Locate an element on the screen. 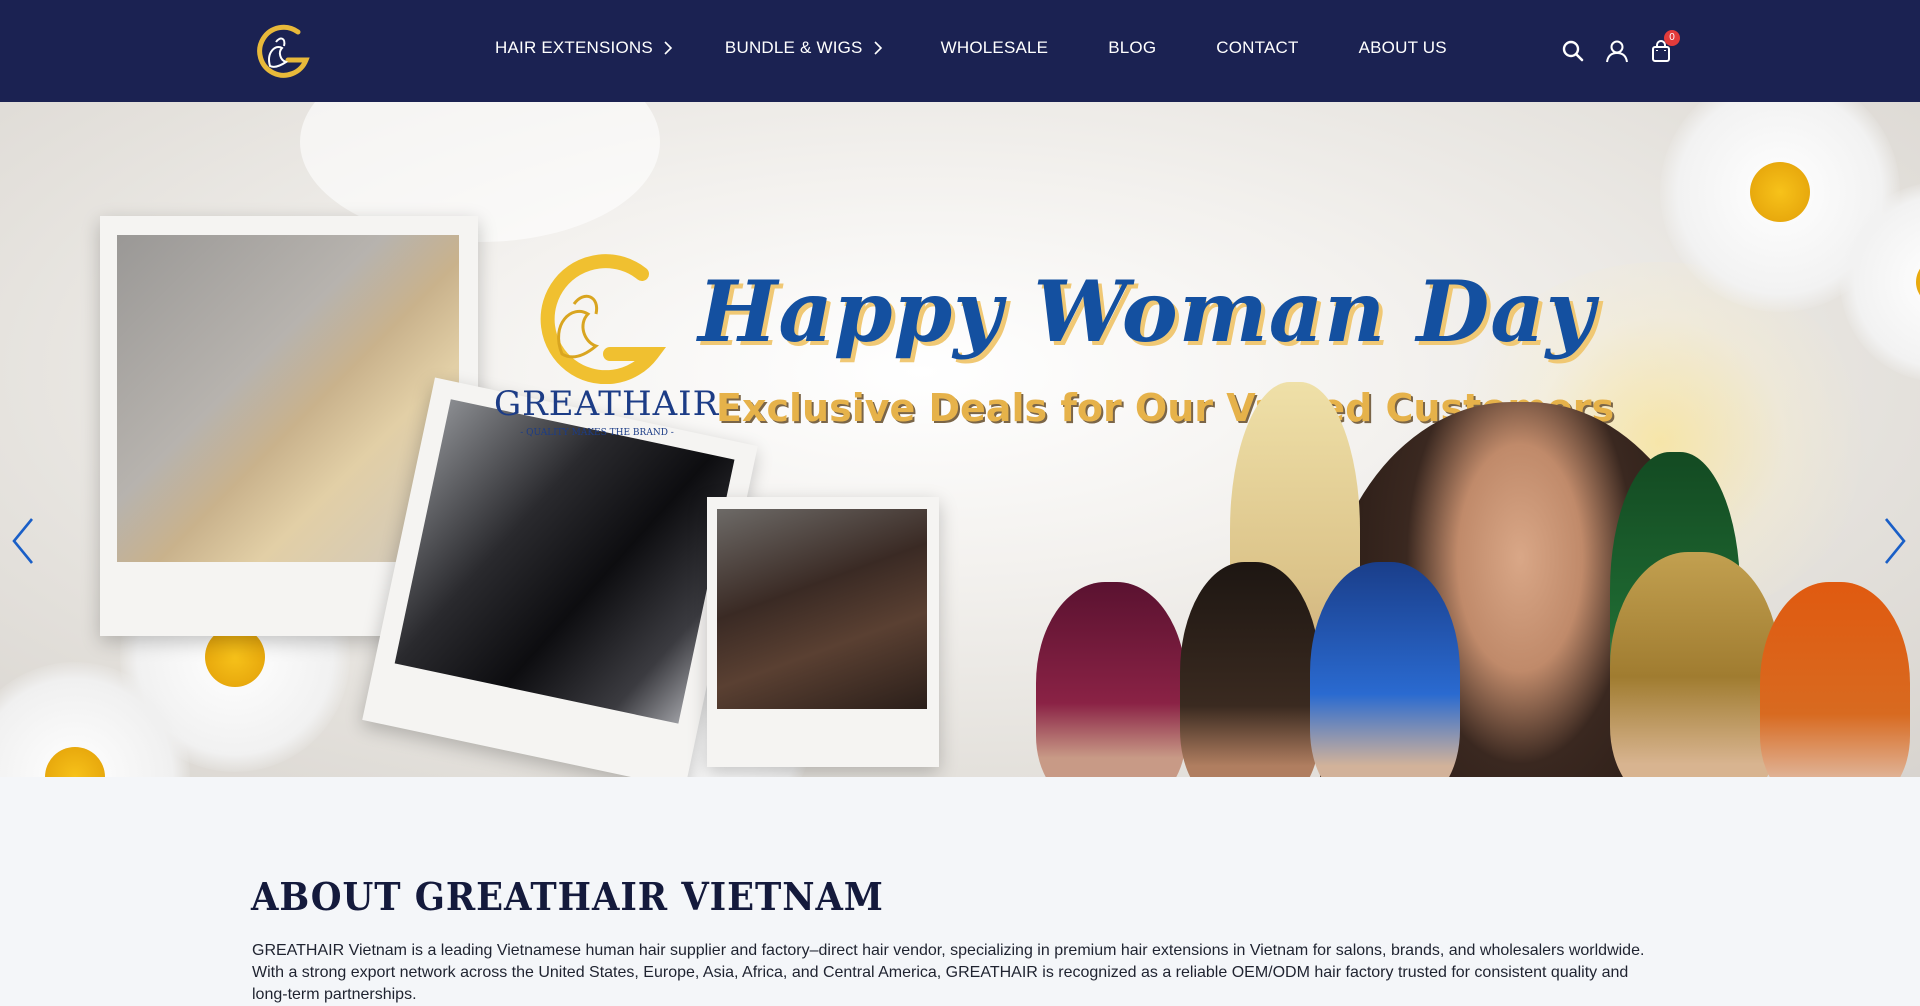 The width and height of the screenshot is (1920, 1006). nav-label: ABOUT US is located at coordinates (1402, 47).